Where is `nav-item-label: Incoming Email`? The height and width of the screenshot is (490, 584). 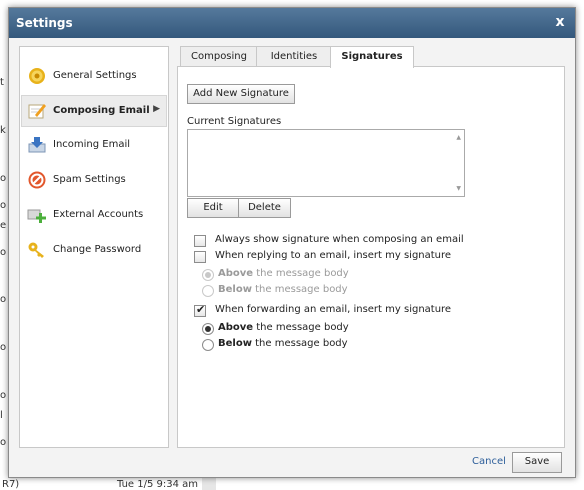
nav-item-label: Incoming Email is located at coordinates (92, 144).